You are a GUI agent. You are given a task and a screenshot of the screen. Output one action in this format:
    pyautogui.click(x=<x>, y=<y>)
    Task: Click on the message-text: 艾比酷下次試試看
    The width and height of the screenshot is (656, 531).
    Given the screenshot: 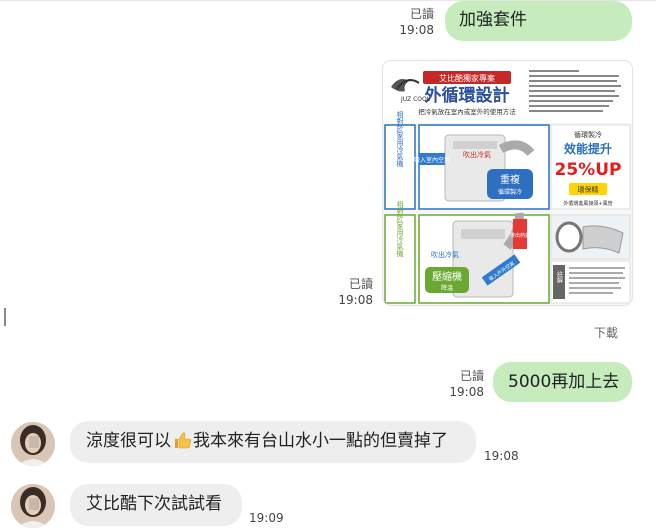 What is the action you would take?
    pyautogui.click(x=154, y=504)
    